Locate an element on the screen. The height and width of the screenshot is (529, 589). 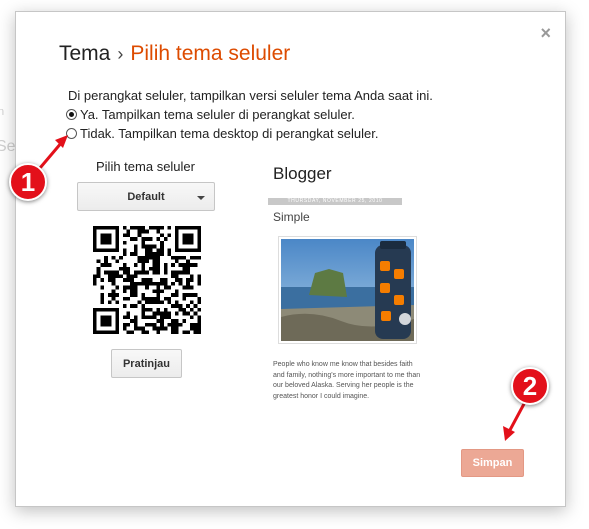
callout-2-badge: 2 is located at coordinates (530, 386).